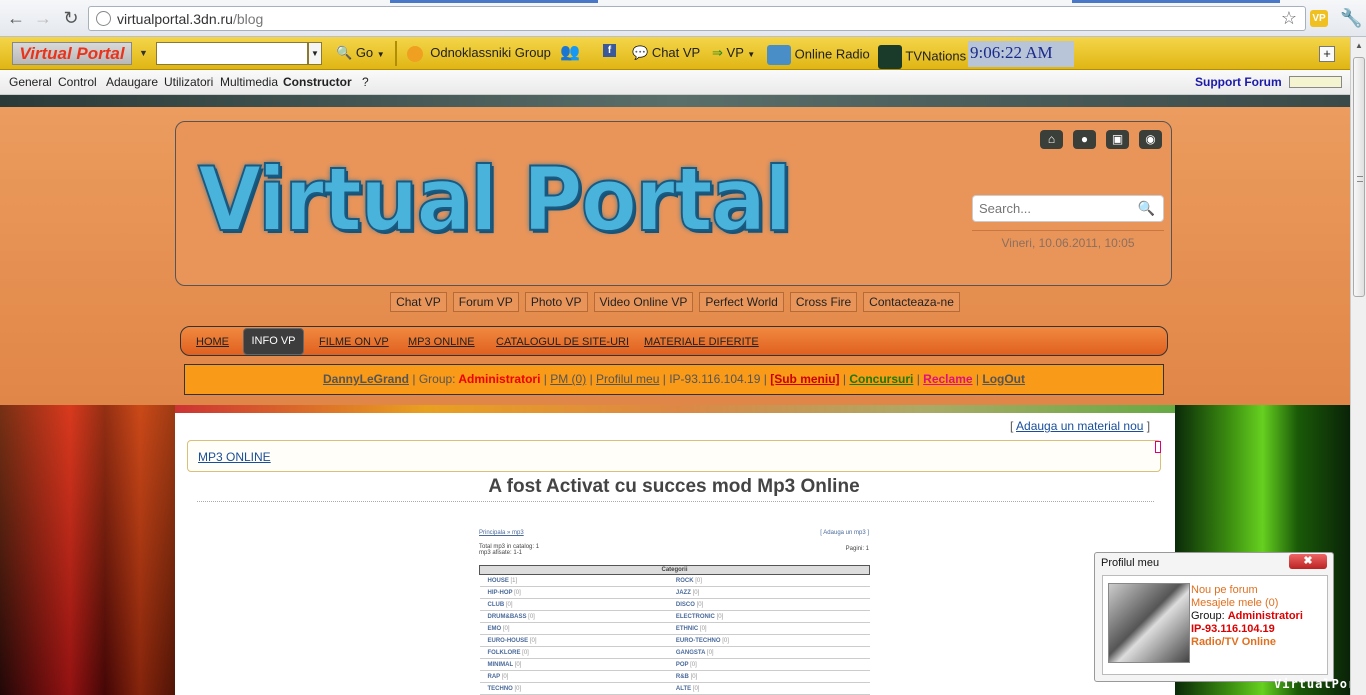  What do you see at coordinates (499, 379) in the screenshot?
I see `group-value: Administratori` at bounding box center [499, 379].